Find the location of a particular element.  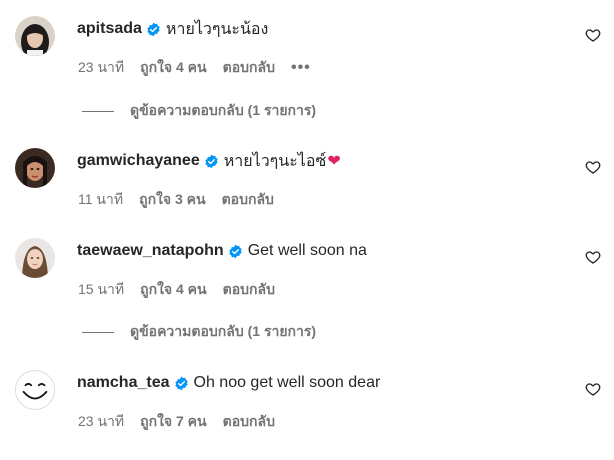

username-link: namcha_tea is located at coordinates (123, 383).